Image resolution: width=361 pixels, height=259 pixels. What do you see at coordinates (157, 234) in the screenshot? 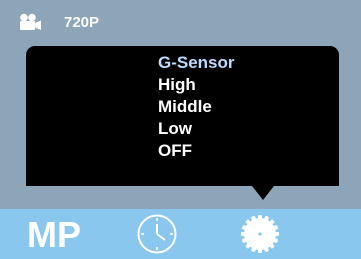
I see `clock-icon` at bounding box center [157, 234].